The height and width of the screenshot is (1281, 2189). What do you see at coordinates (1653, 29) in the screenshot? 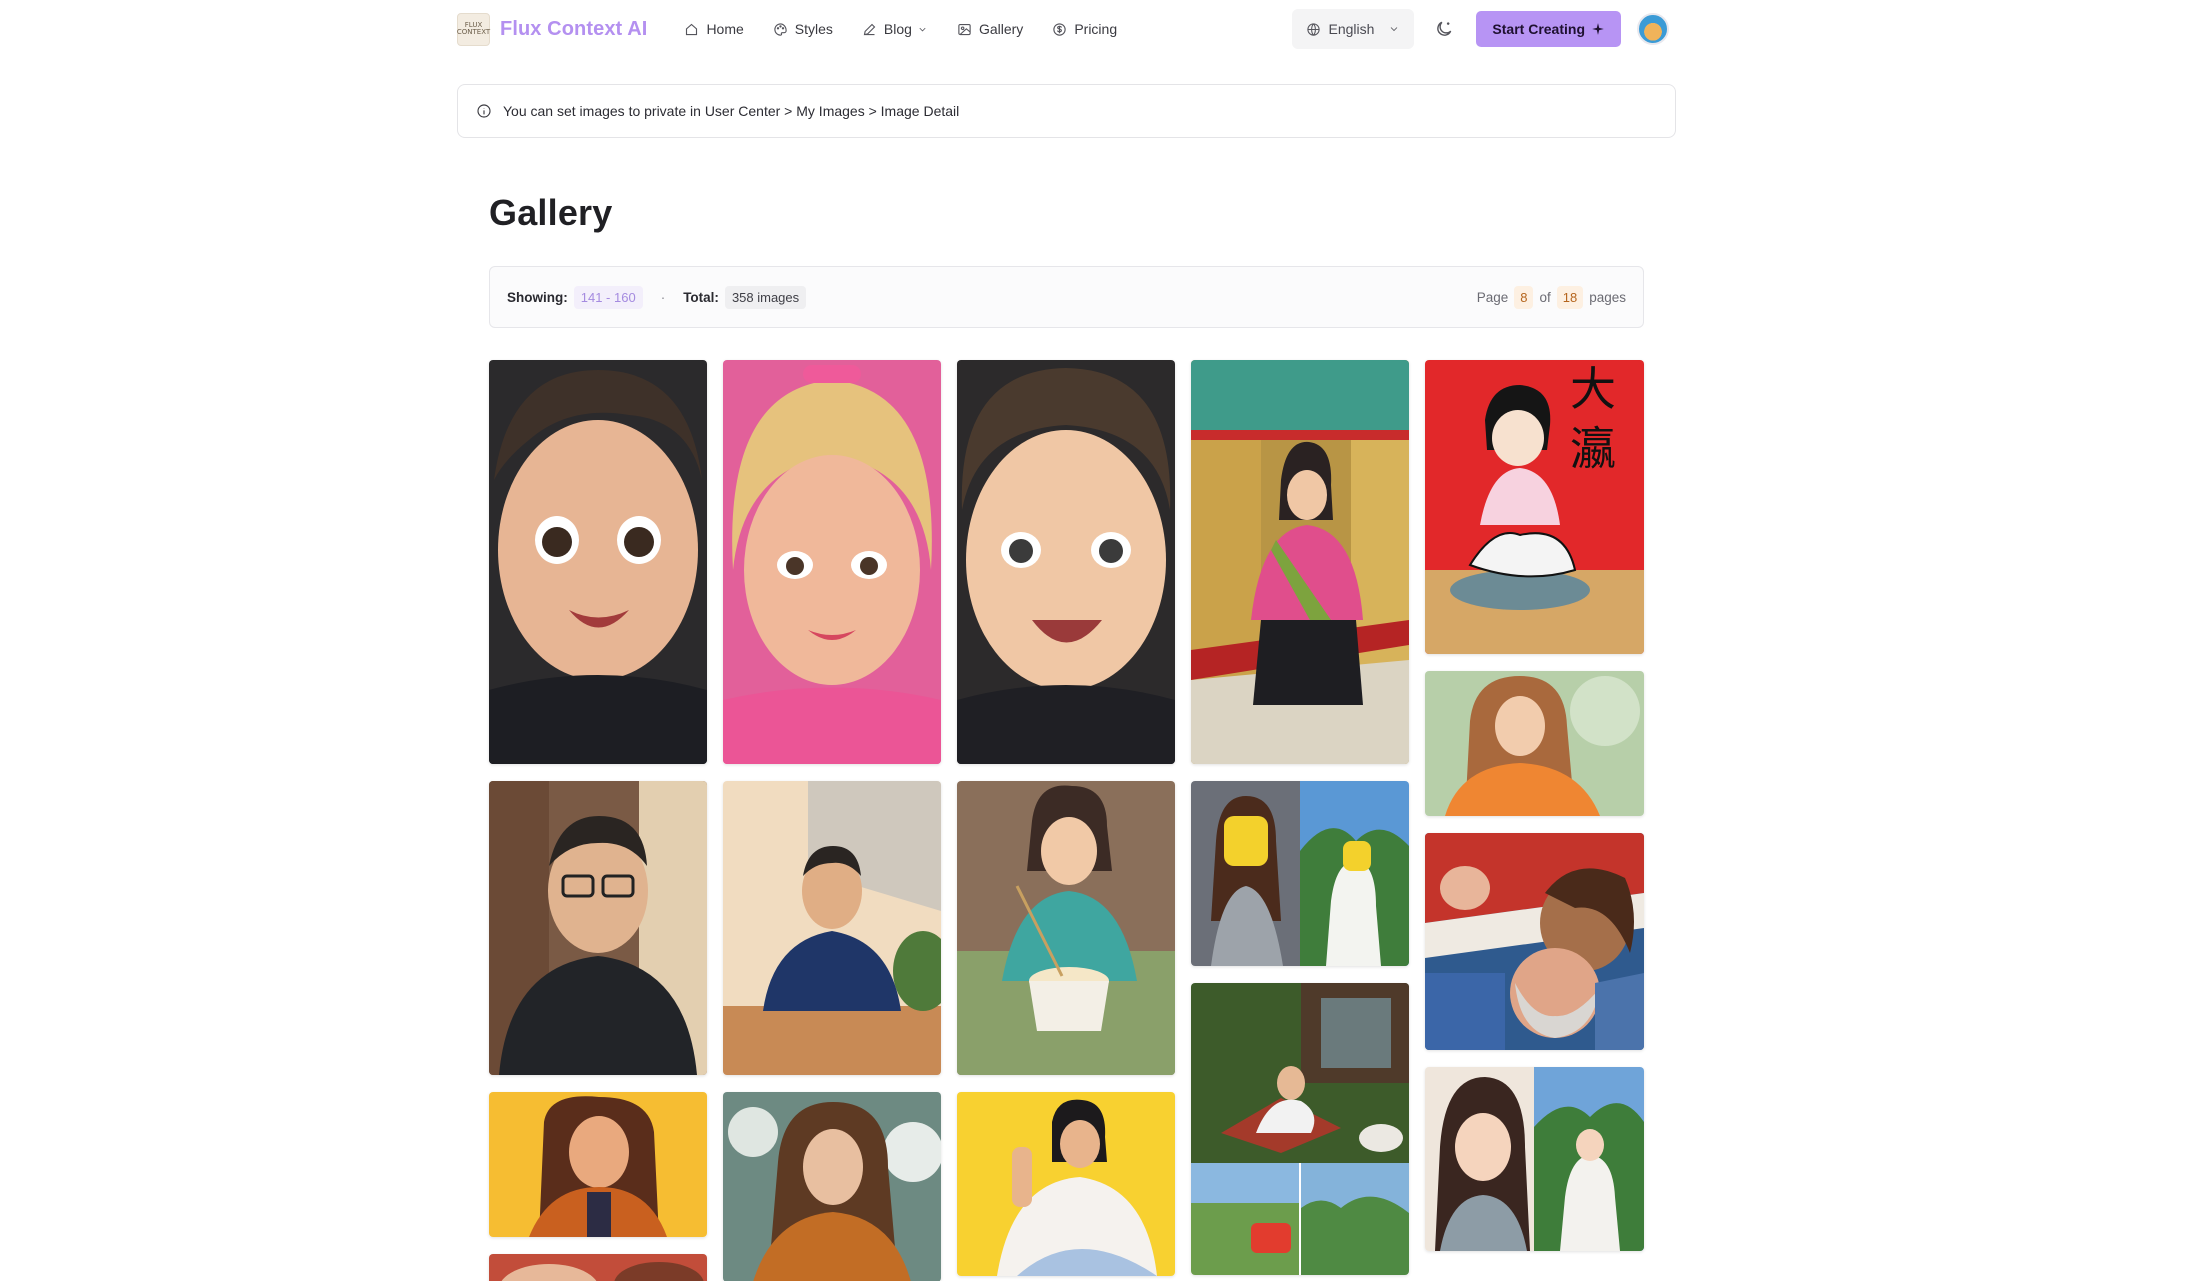
I see `avatar` at bounding box center [1653, 29].